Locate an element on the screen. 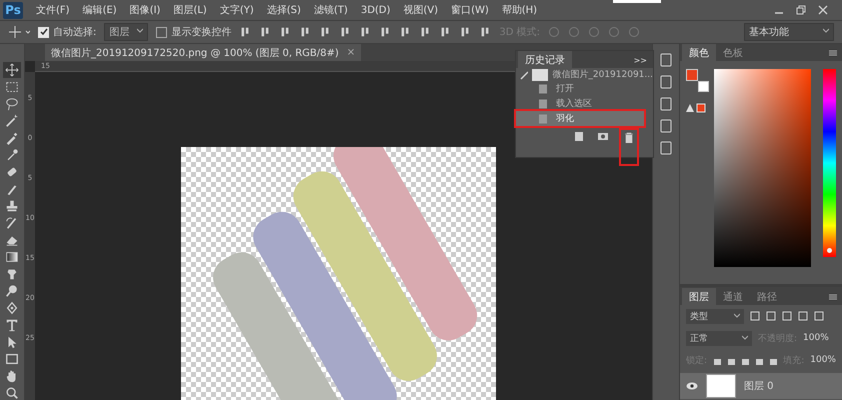 This screenshot has height=400, width=842. brush-icon is located at coordinates (524, 75).